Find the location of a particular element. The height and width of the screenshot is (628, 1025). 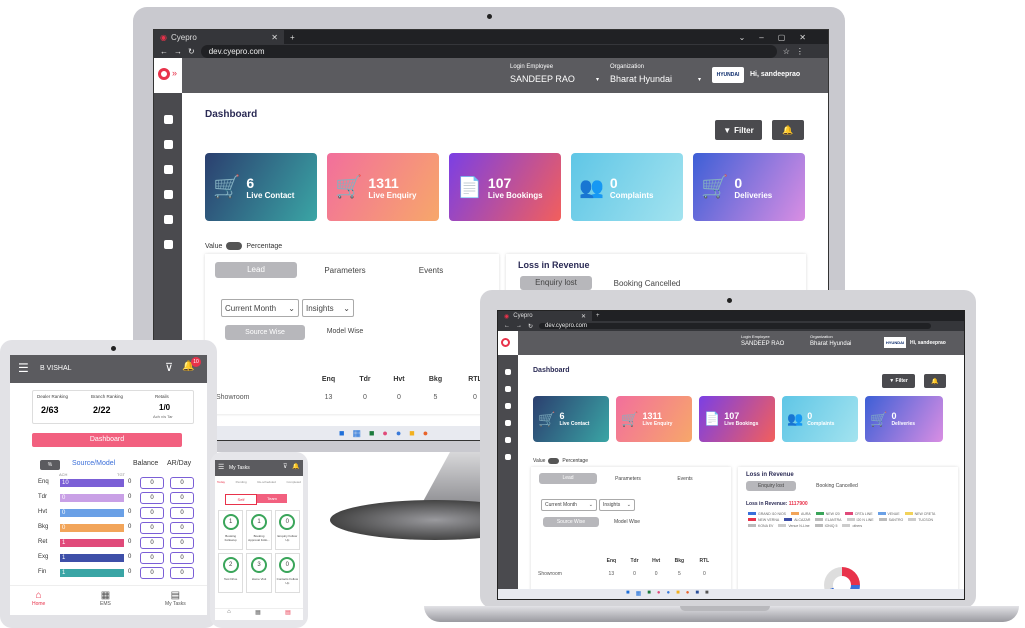

nav-ems: ▦ EMS is located at coordinates (105, 598).